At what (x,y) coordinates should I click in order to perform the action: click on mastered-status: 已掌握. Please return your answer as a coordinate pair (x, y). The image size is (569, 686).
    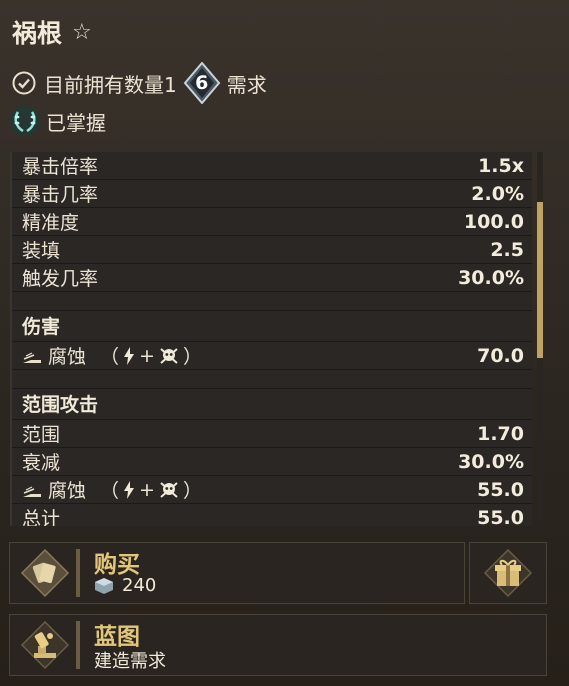
    Looking at the image, I should click on (57, 121).